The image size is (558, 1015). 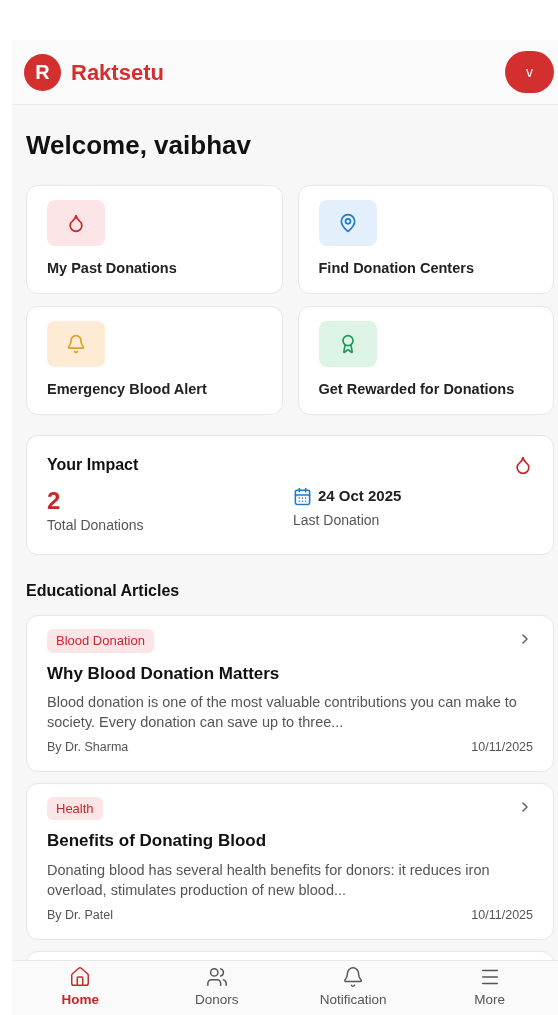 I want to click on quick-action-card: My Past Donations, so click(x=154, y=239).